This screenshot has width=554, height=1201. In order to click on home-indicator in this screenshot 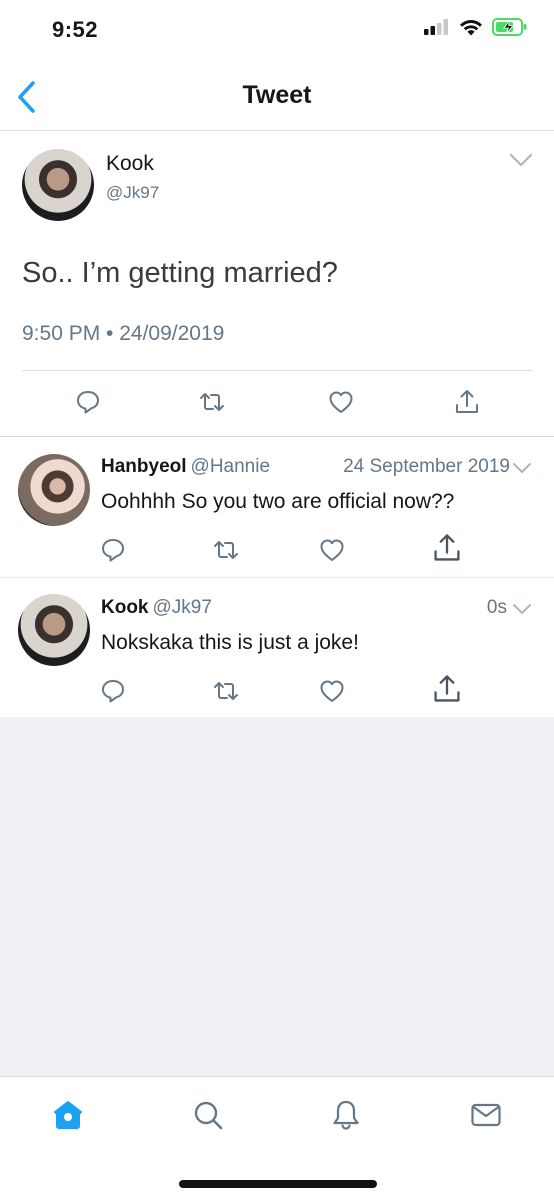, I will do `click(278, 1184)`.